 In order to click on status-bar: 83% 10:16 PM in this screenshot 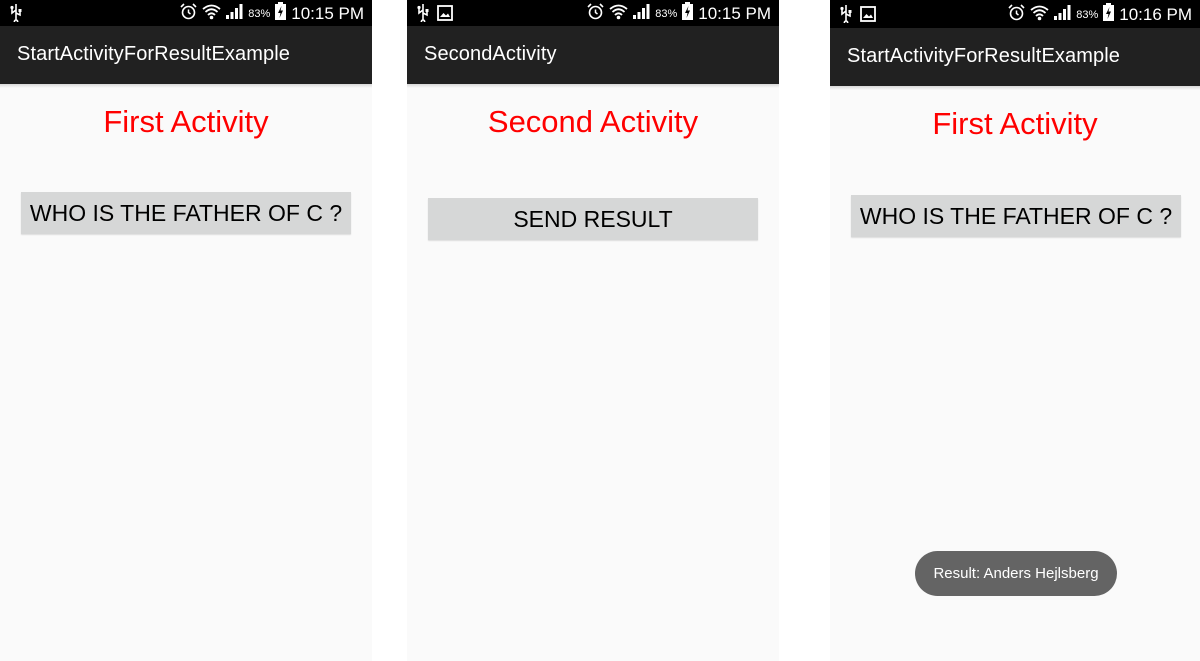, I will do `click(1015, 14)`.